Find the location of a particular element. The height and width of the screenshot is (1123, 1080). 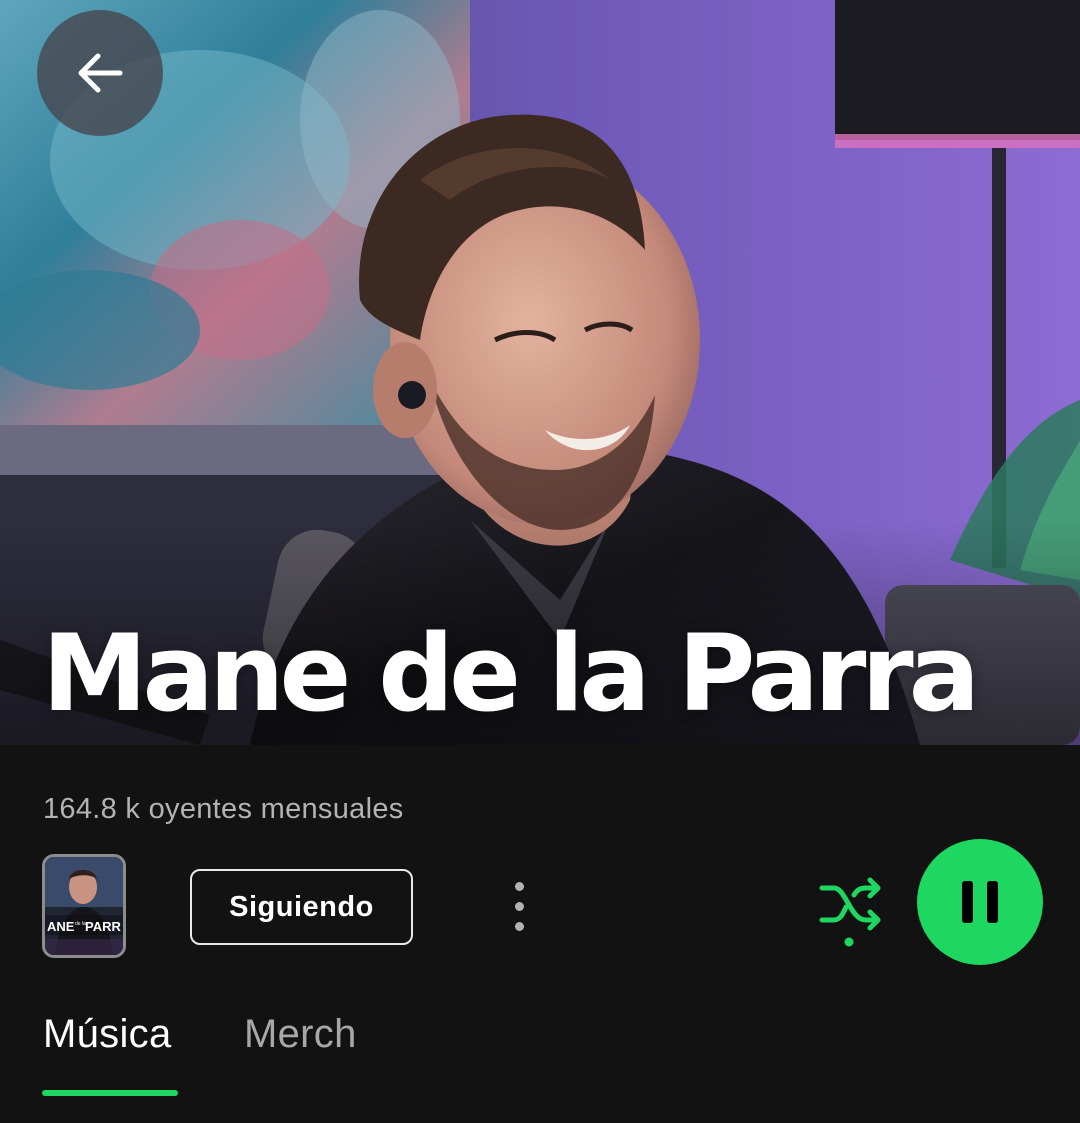

pause-button is located at coordinates (980, 902).